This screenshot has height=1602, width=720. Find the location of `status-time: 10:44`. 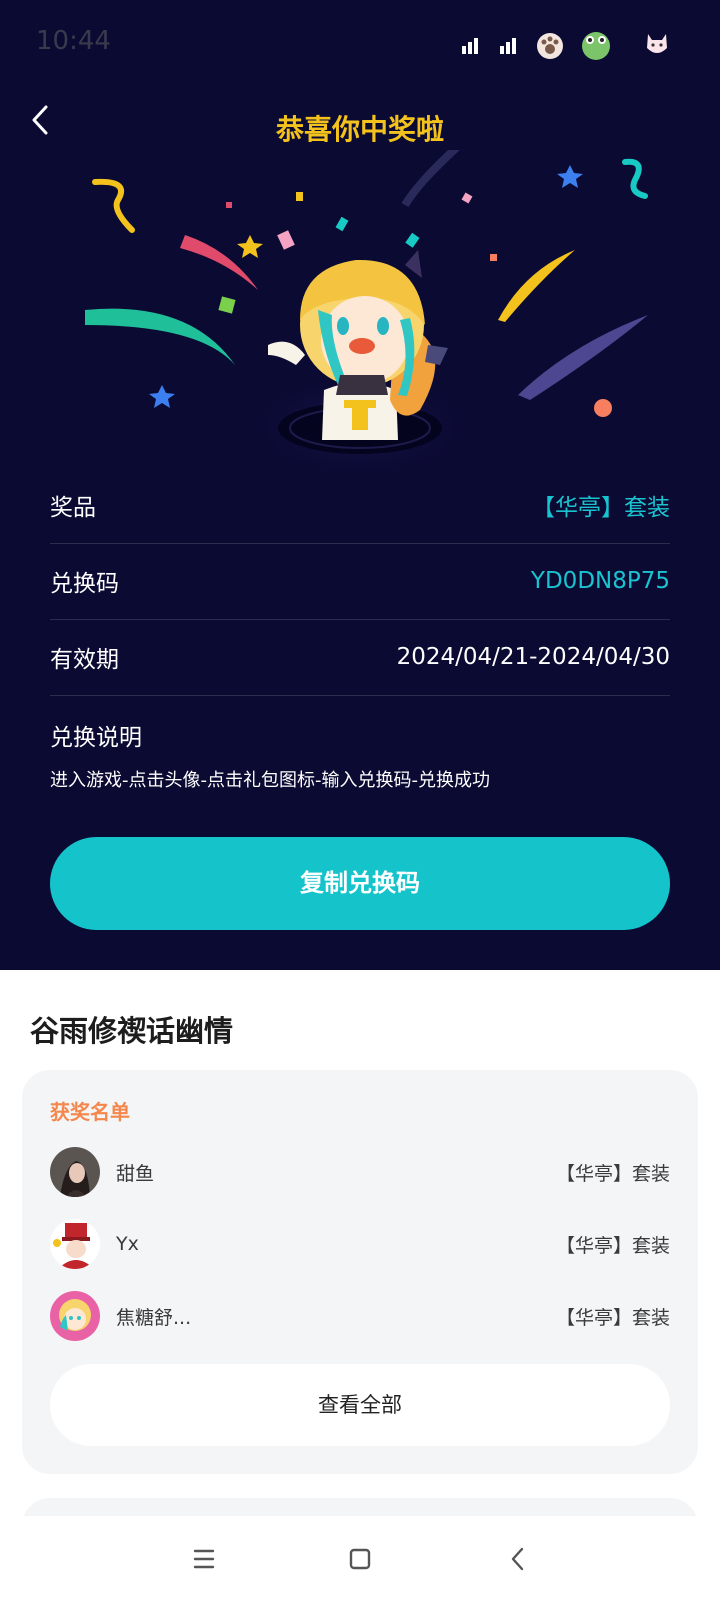

status-time: 10:44 is located at coordinates (73, 41).